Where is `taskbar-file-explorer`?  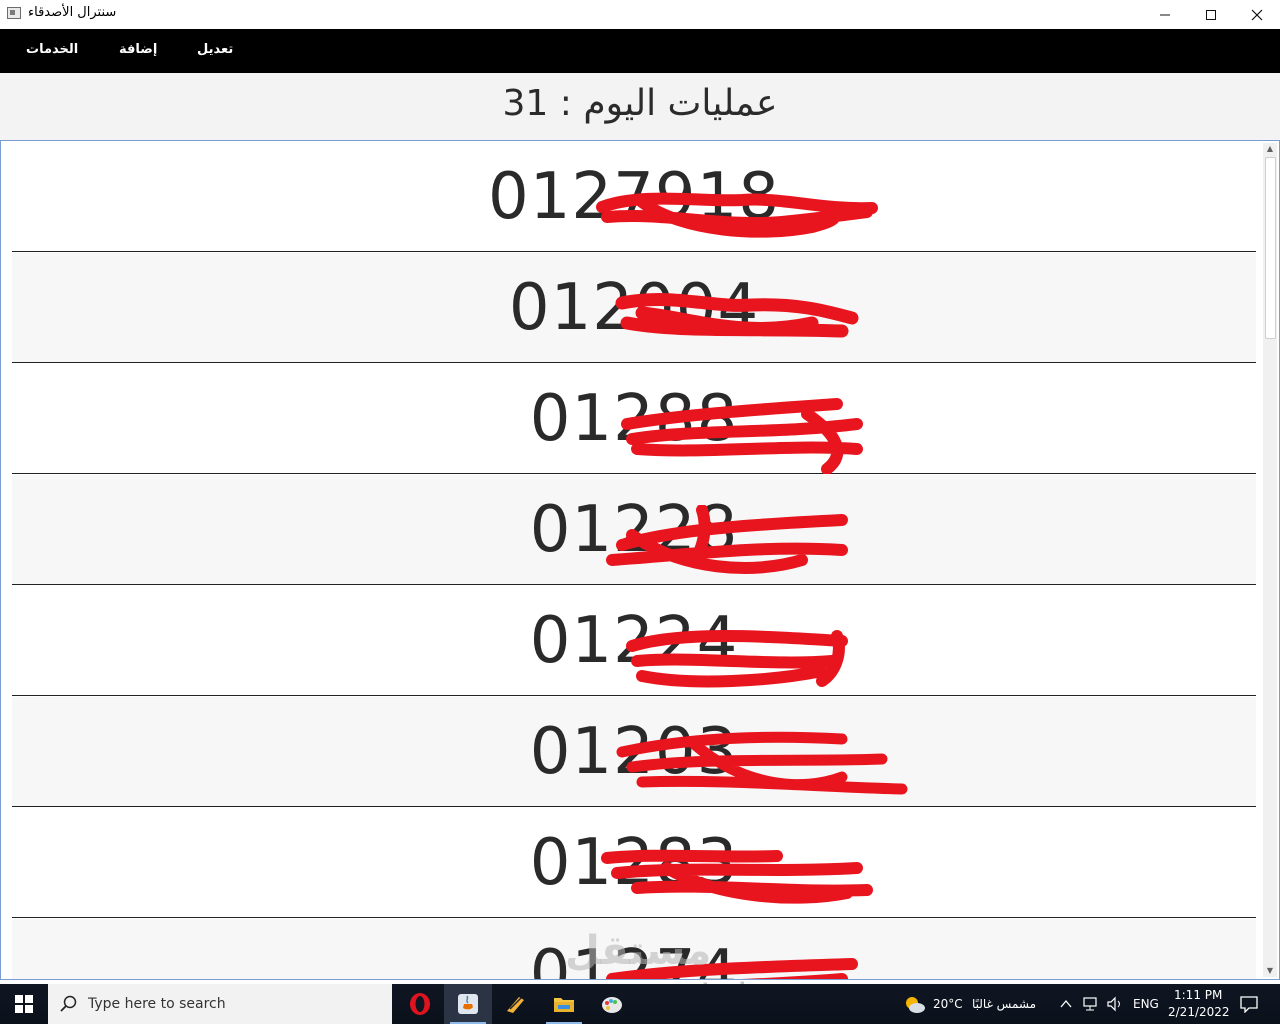 taskbar-file-explorer is located at coordinates (564, 1004).